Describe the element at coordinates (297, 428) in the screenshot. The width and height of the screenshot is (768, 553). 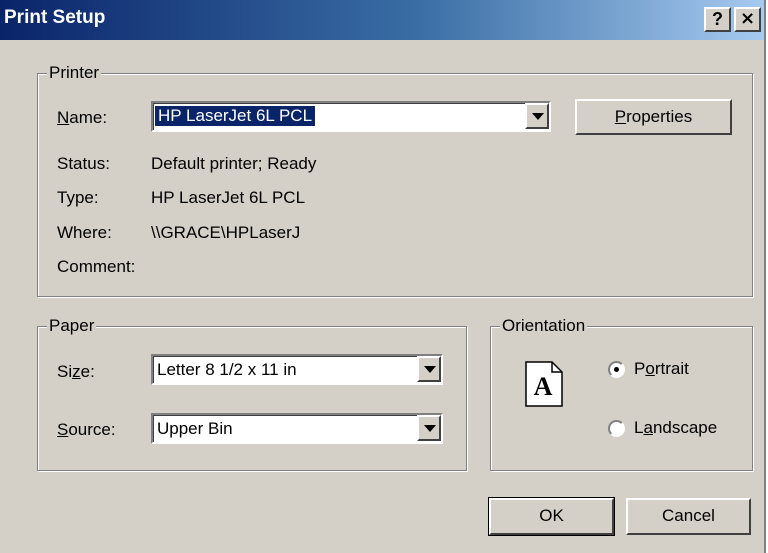
I see `paper-source-combobox: Upper Bin` at that location.